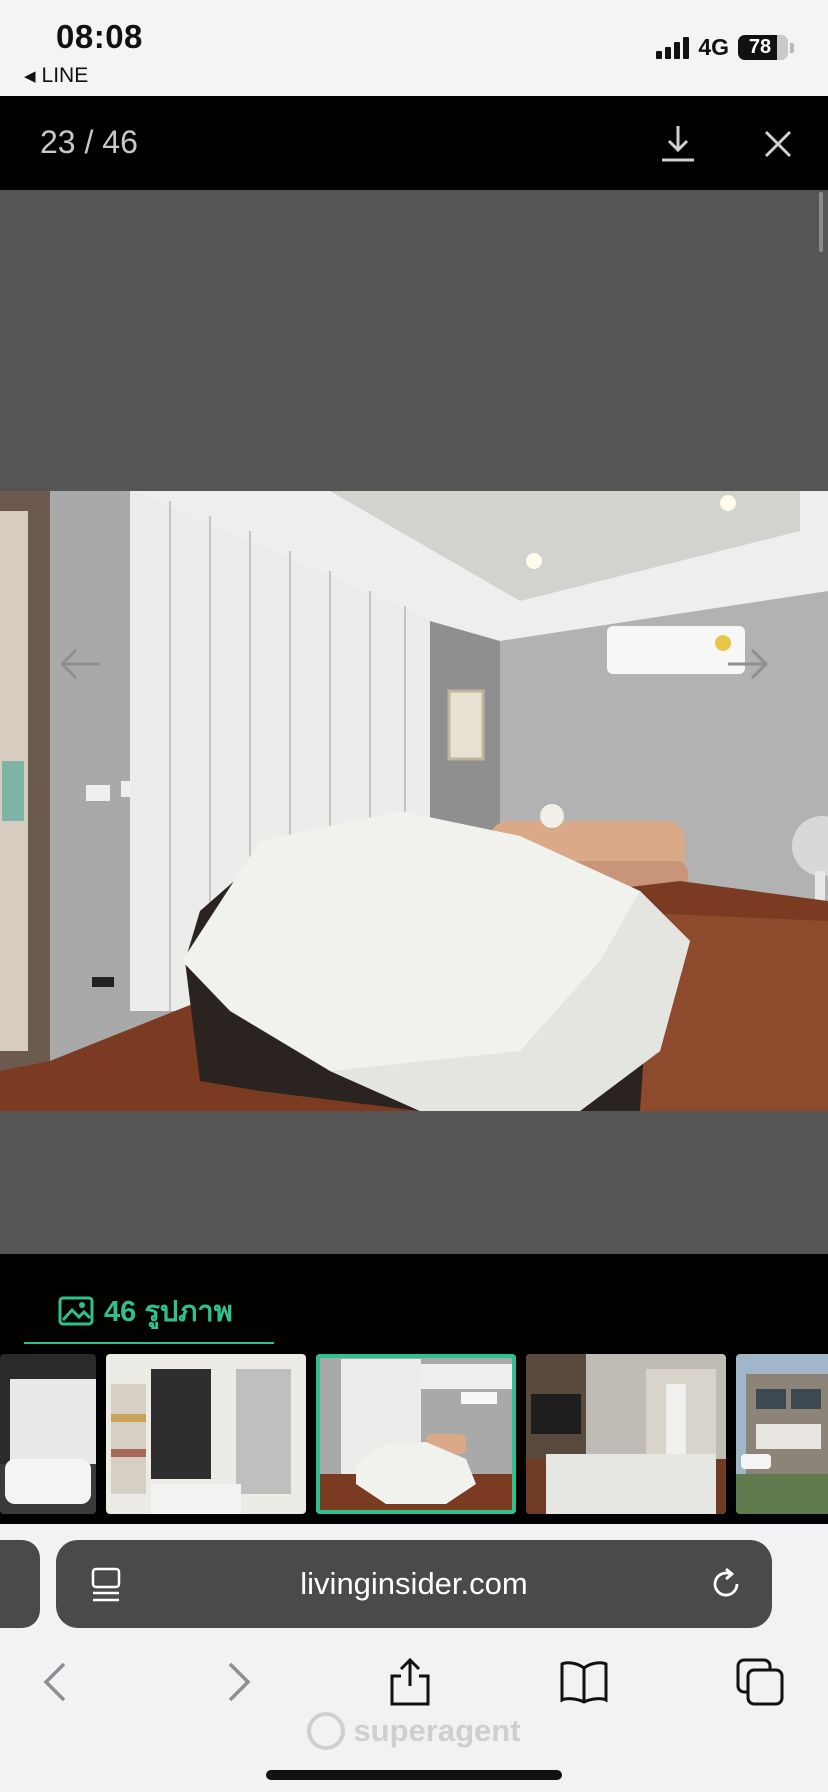 The image size is (828, 1792). I want to click on thumbnail-living-room, so click(626, 1434).